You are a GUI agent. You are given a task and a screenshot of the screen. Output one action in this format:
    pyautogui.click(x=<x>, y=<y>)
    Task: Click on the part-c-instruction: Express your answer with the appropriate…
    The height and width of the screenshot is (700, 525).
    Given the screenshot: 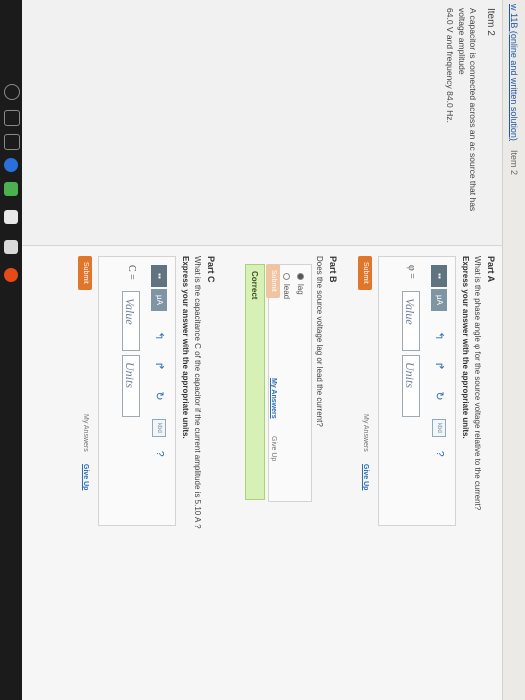 What is the action you would take?
    pyautogui.click(x=185, y=347)
    